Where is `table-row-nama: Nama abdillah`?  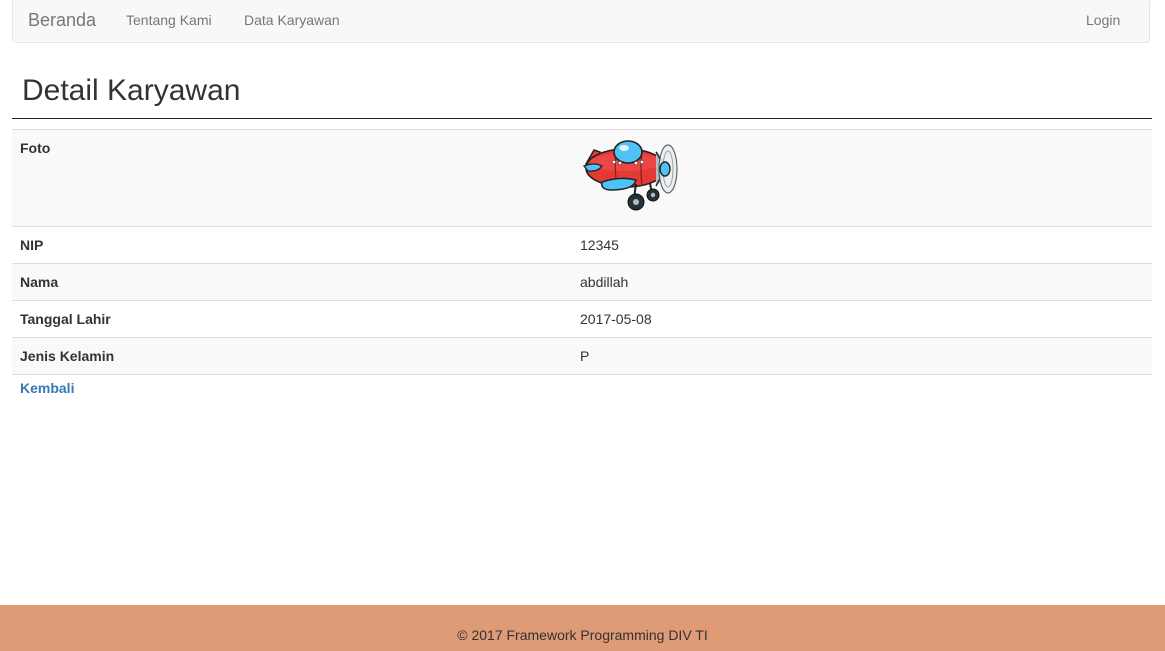
table-row-nama: Nama abdillah is located at coordinates (582, 282).